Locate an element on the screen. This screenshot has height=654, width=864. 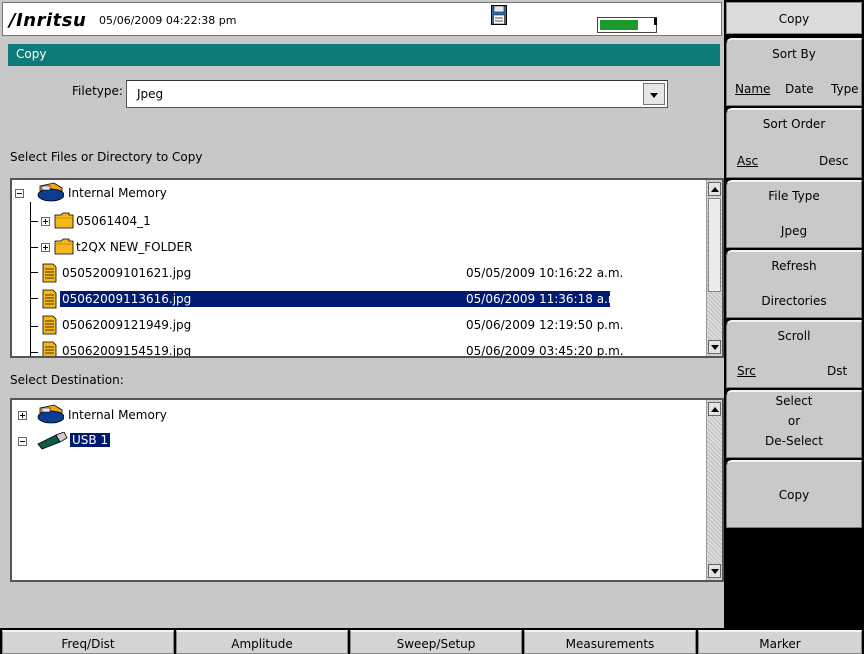
dest-item-label: Internal Memory is located at coordinates (117, 415).